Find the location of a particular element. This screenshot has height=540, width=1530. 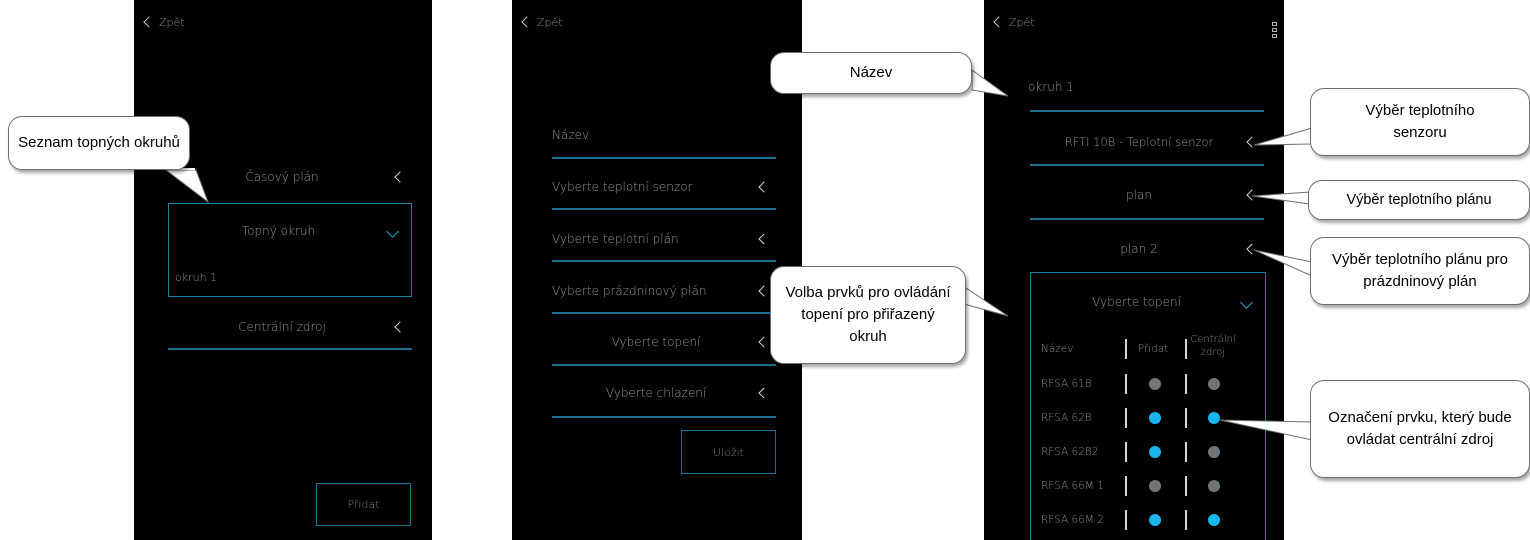

select-cooling-label: Vyberte chlazení is located at coordinates (656, 393).